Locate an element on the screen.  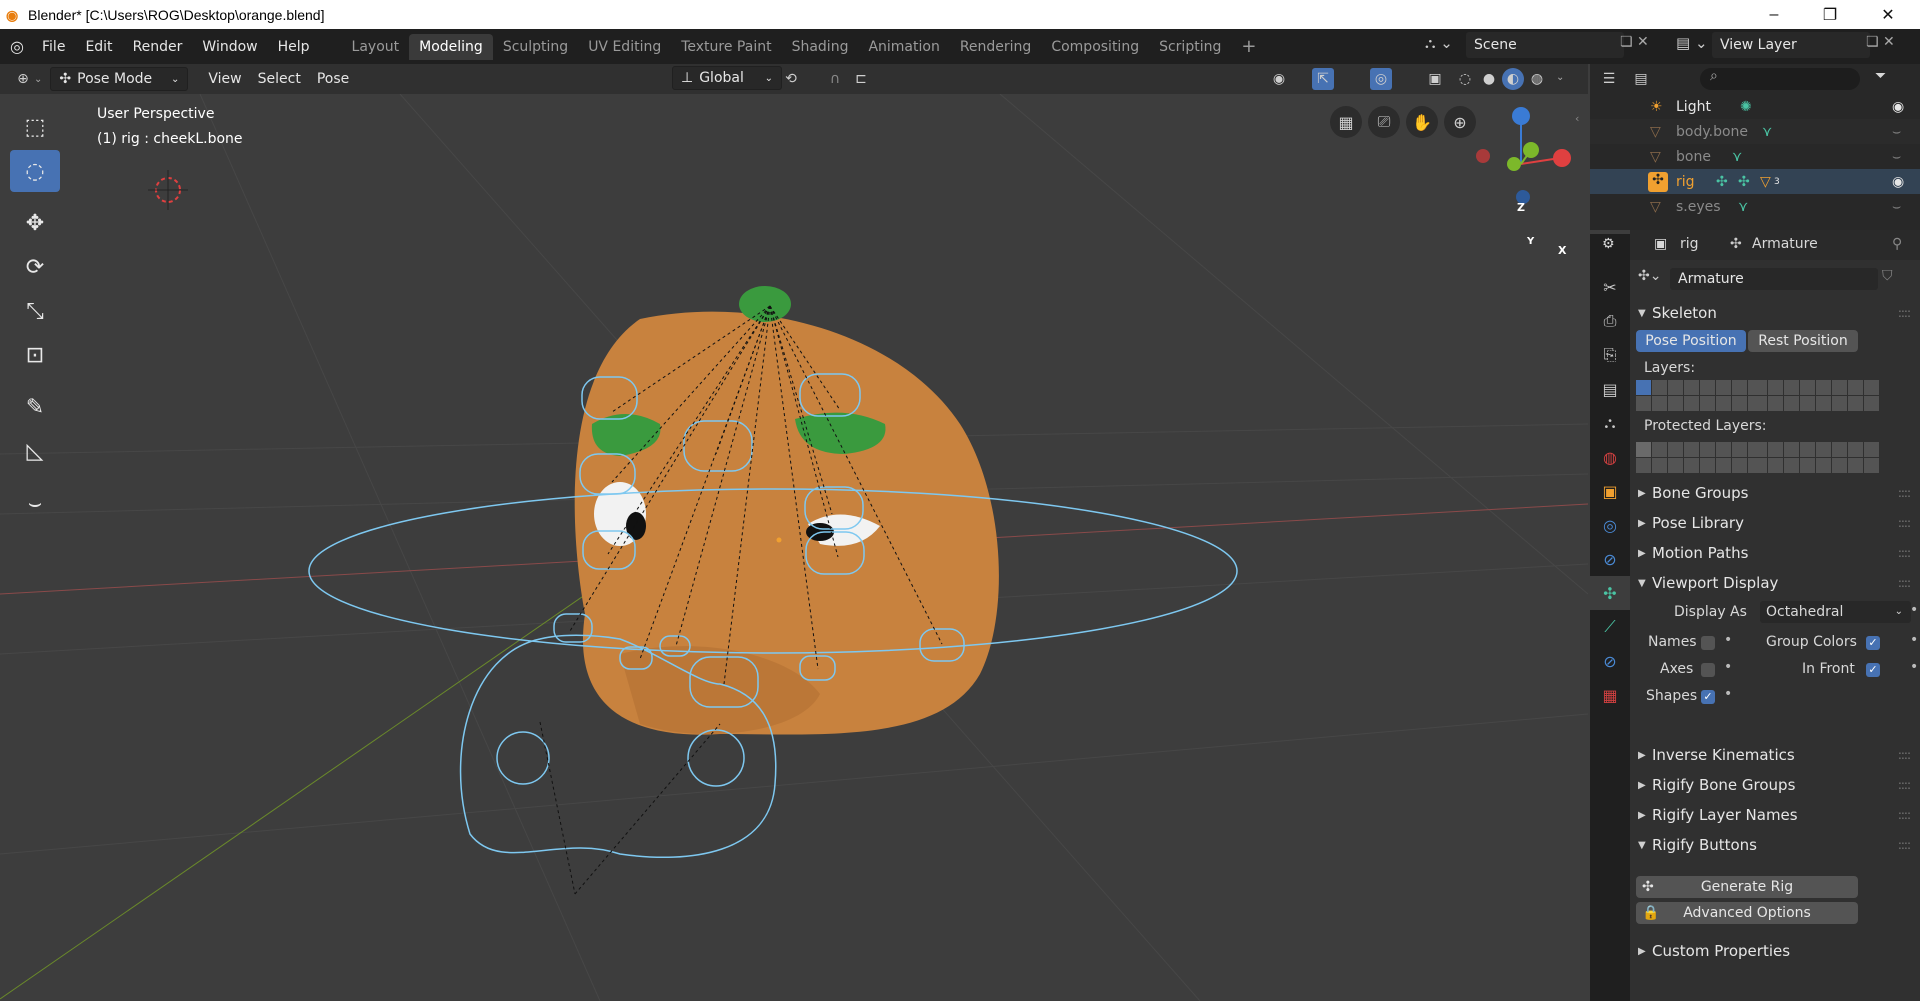
menu-file: File is located at coordinates (53, 47).